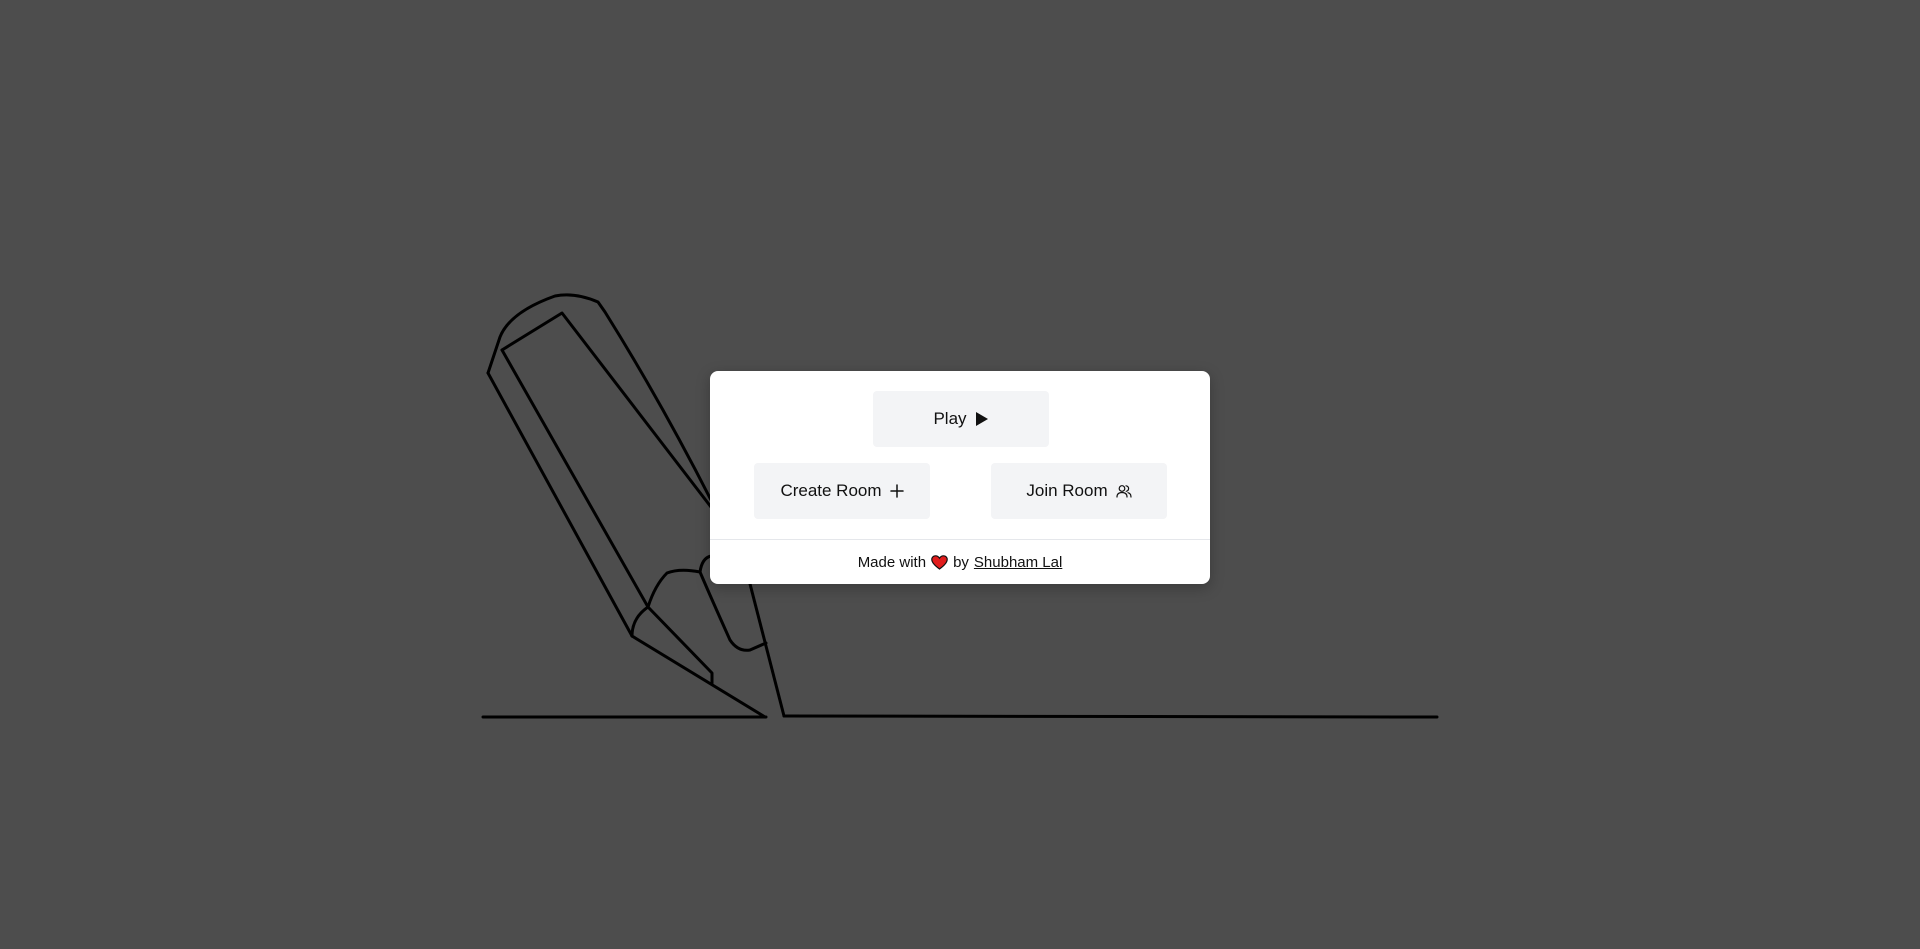 The width and height of the screenshot is (1920, 949). Describe the element at coordinates (892, 562) in the screenshot. I see `made-with-text: Made with` at that location.